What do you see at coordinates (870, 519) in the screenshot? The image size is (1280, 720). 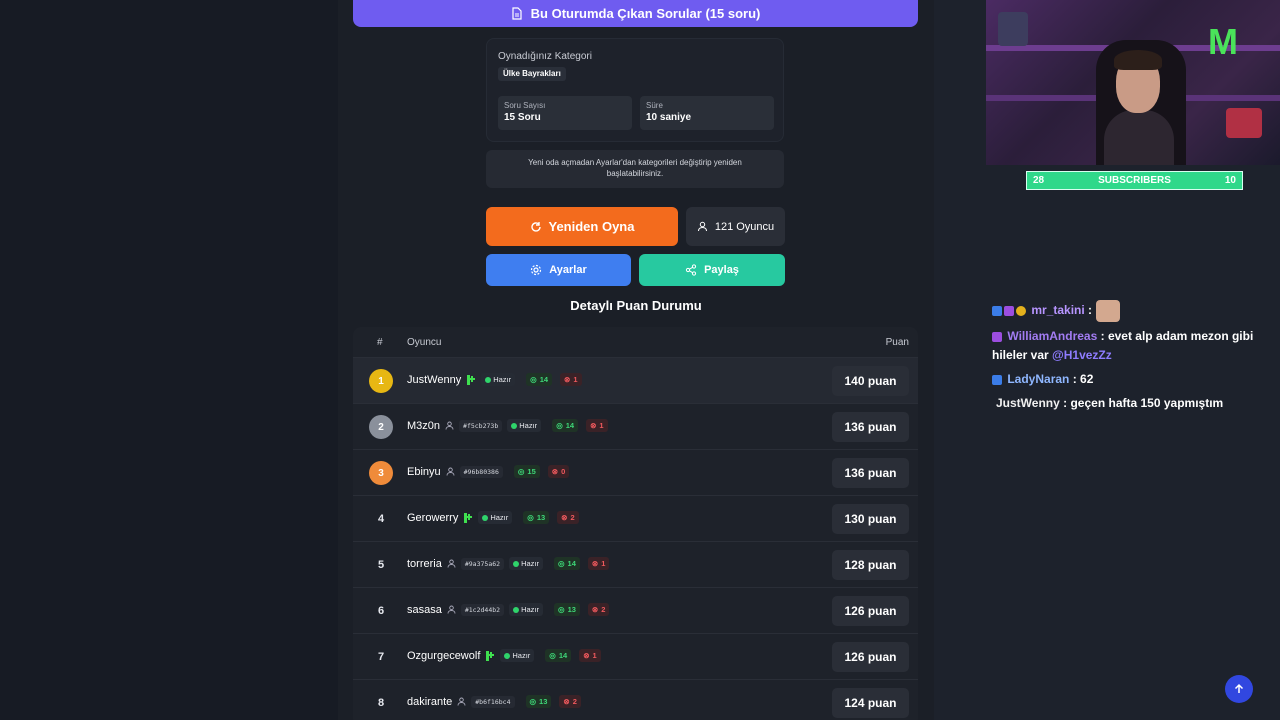 I see `score-badge: 130 puan` at bounding box center [870, 519].